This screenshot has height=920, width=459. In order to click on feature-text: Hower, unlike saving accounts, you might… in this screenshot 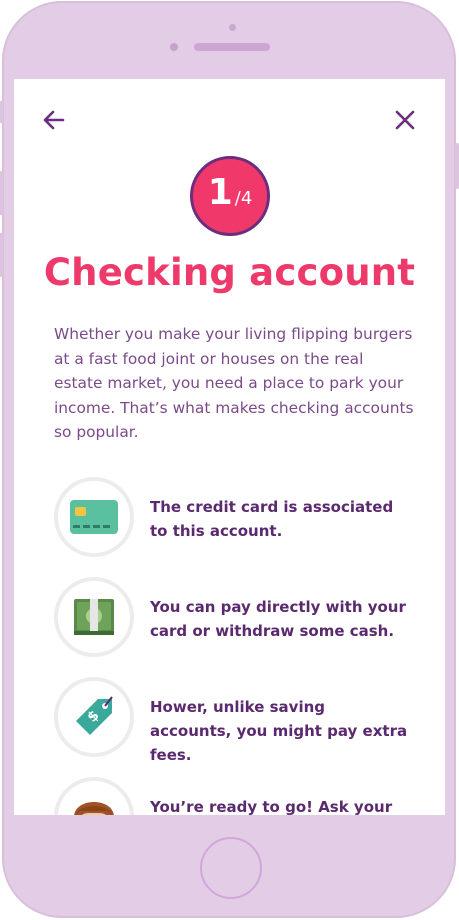, I will do `click(279, 731)`.